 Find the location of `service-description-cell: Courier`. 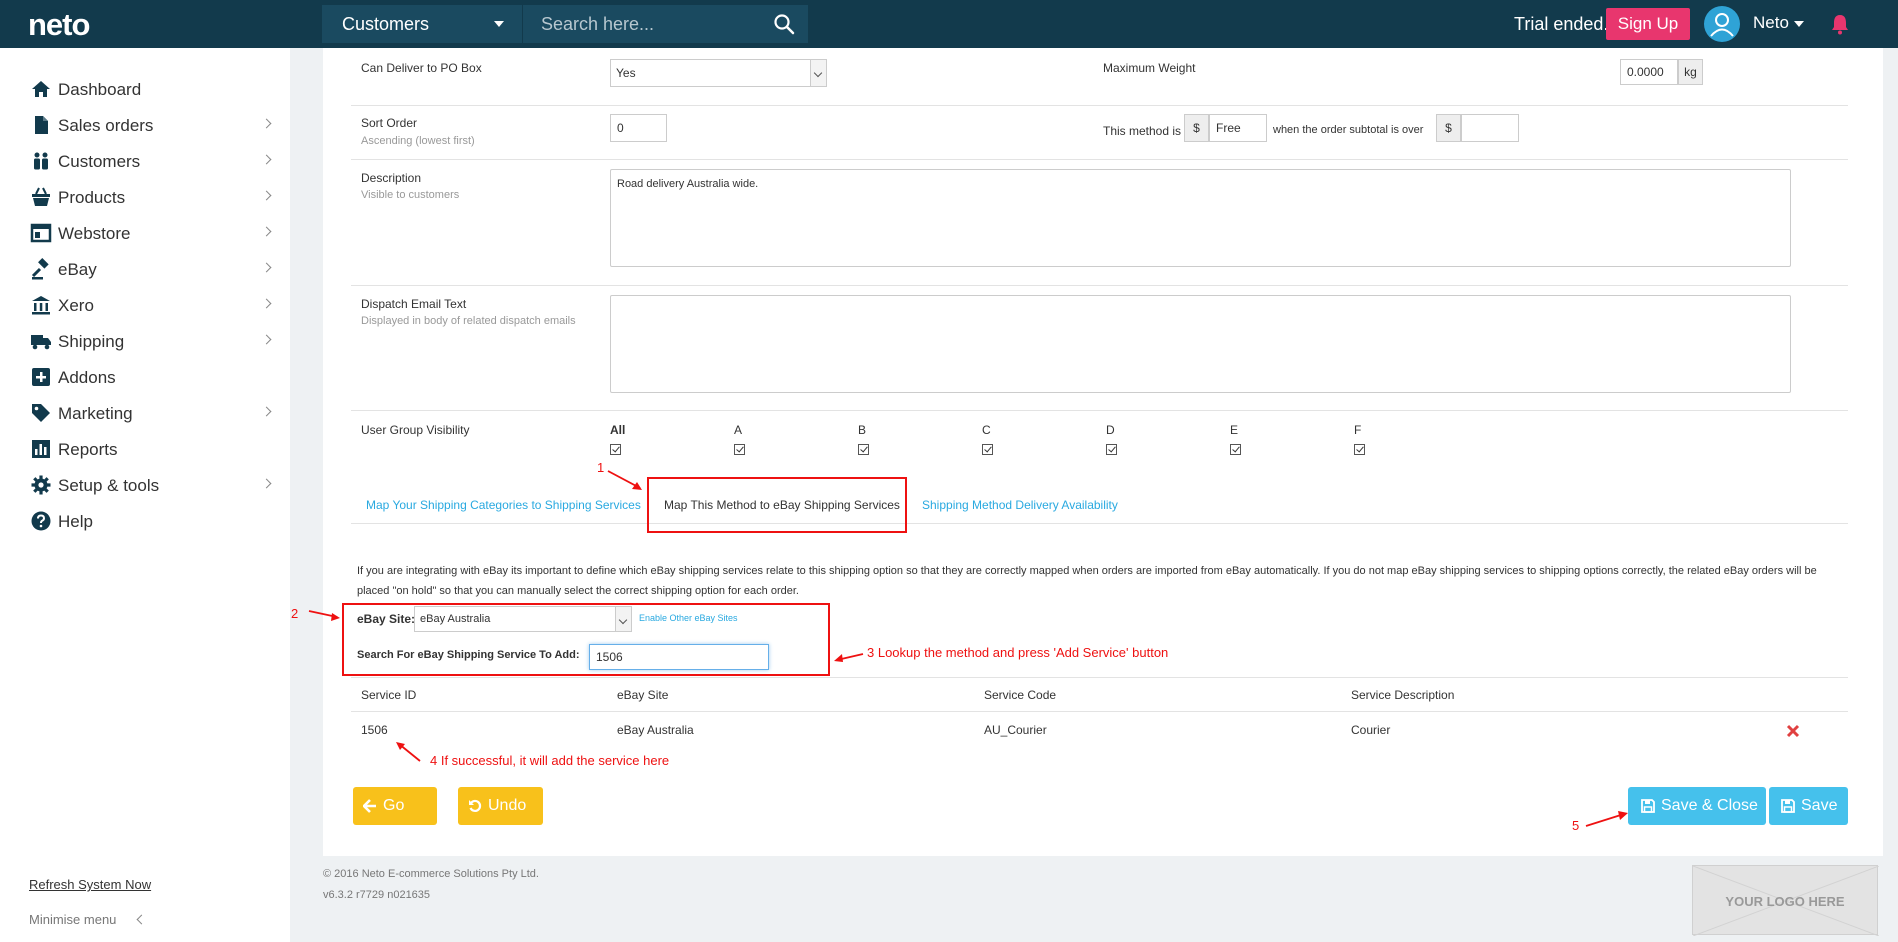

service-description-cell: Courier is located at coordinates (1371, 730).